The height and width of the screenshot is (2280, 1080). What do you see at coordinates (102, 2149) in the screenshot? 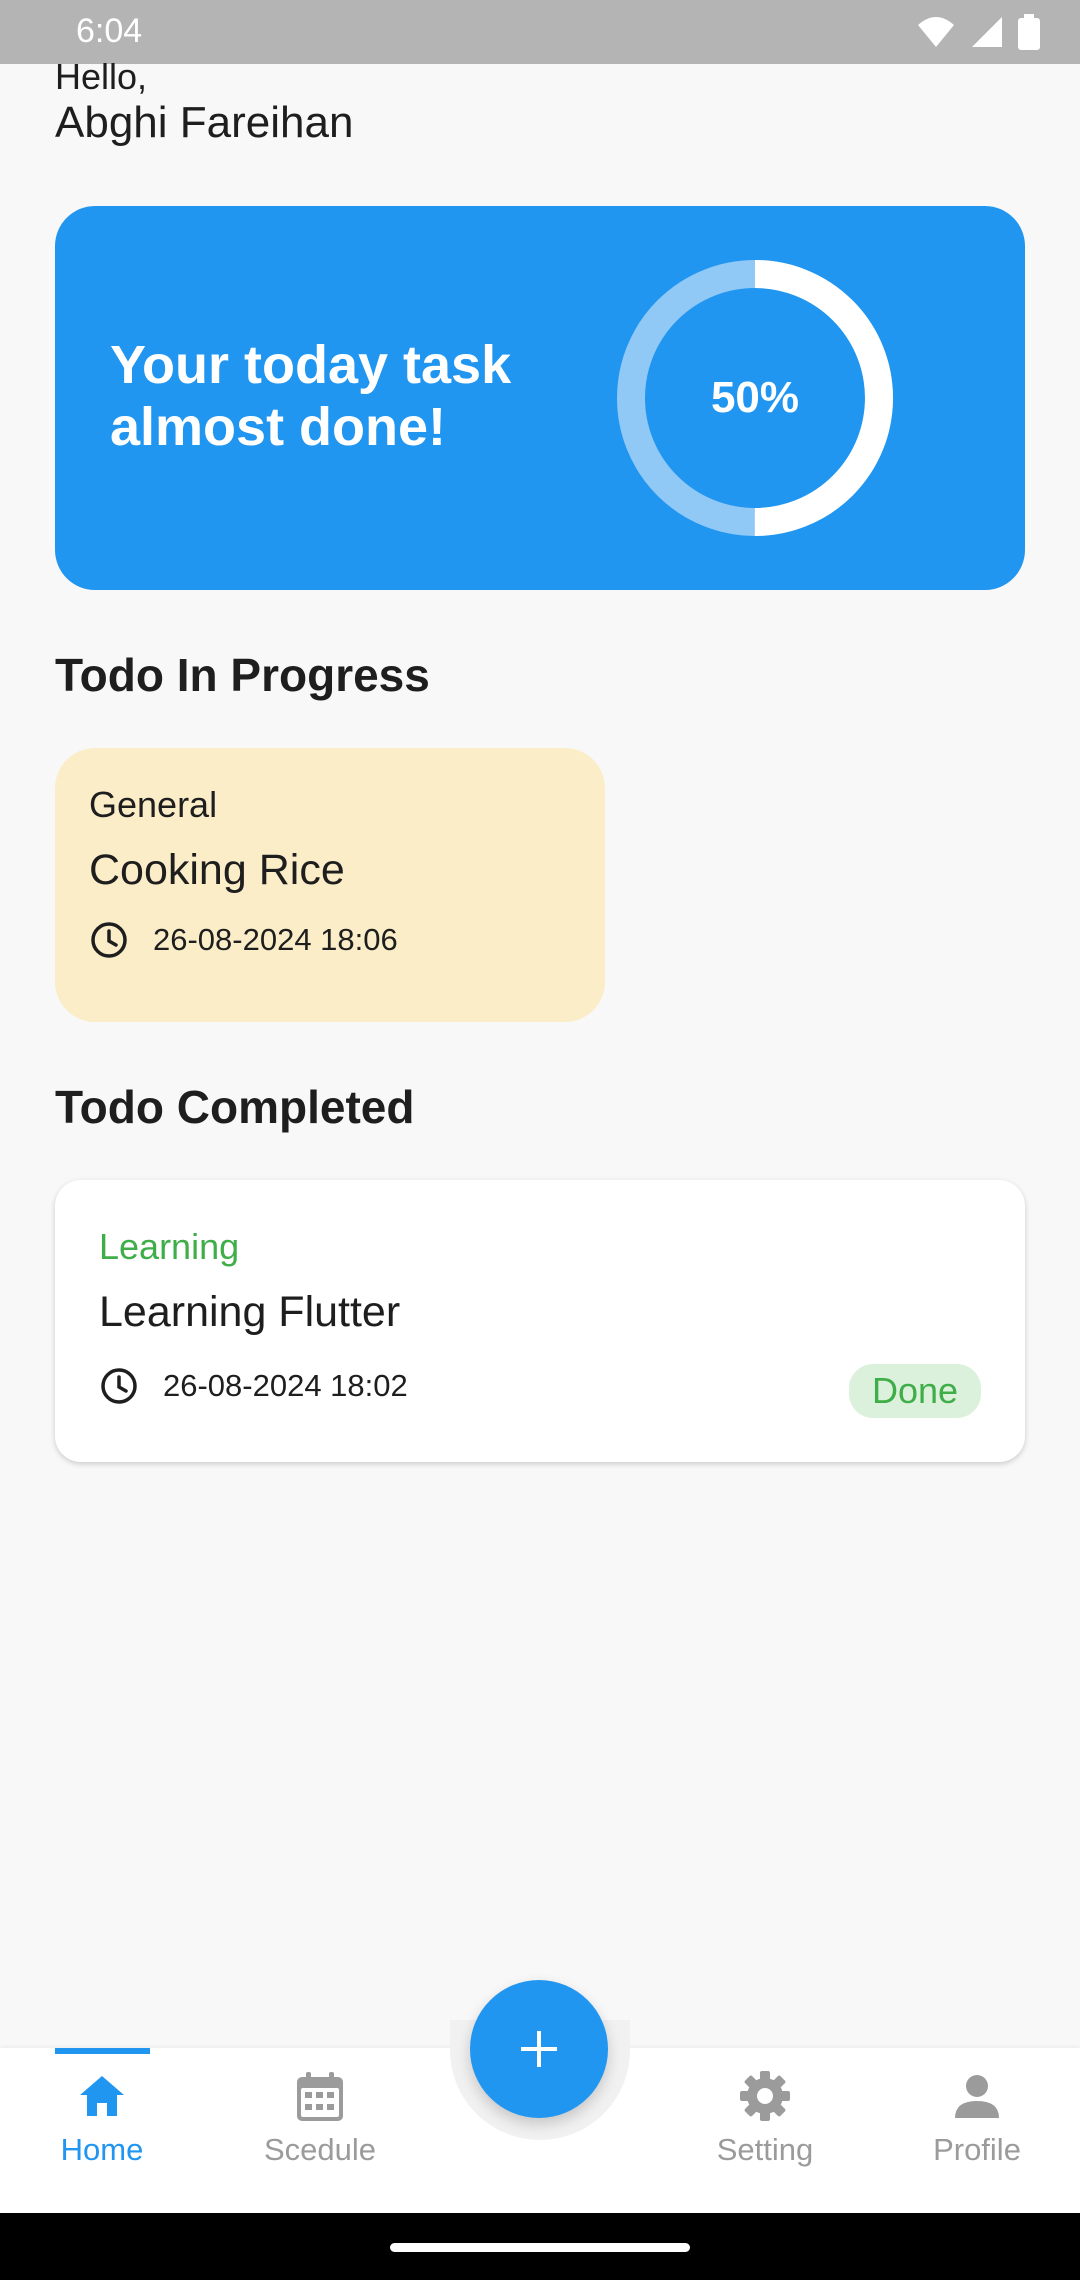
I see `nav-label-home: Home` at bounding box center [102, 2149].